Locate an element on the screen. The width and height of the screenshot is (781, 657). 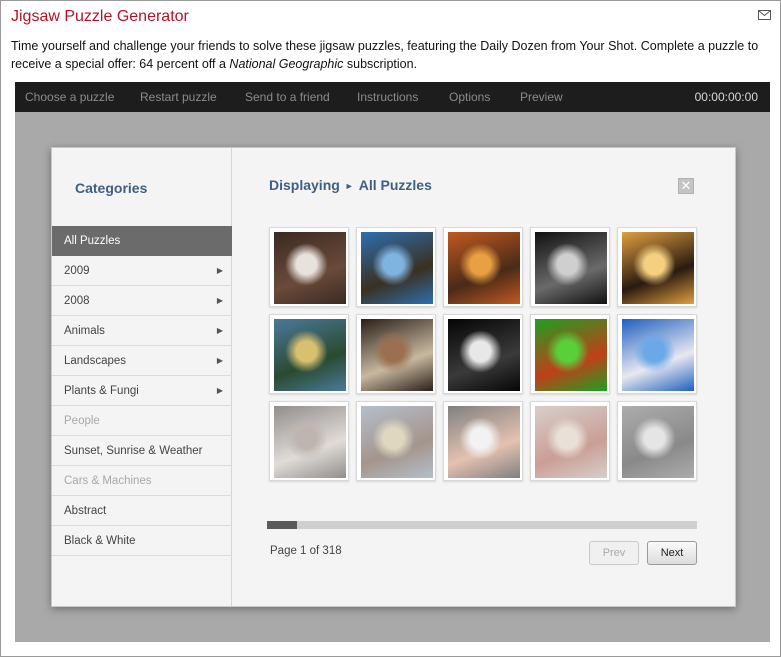
category-item-black-white: Black & White is located at coordinates (142, 541).